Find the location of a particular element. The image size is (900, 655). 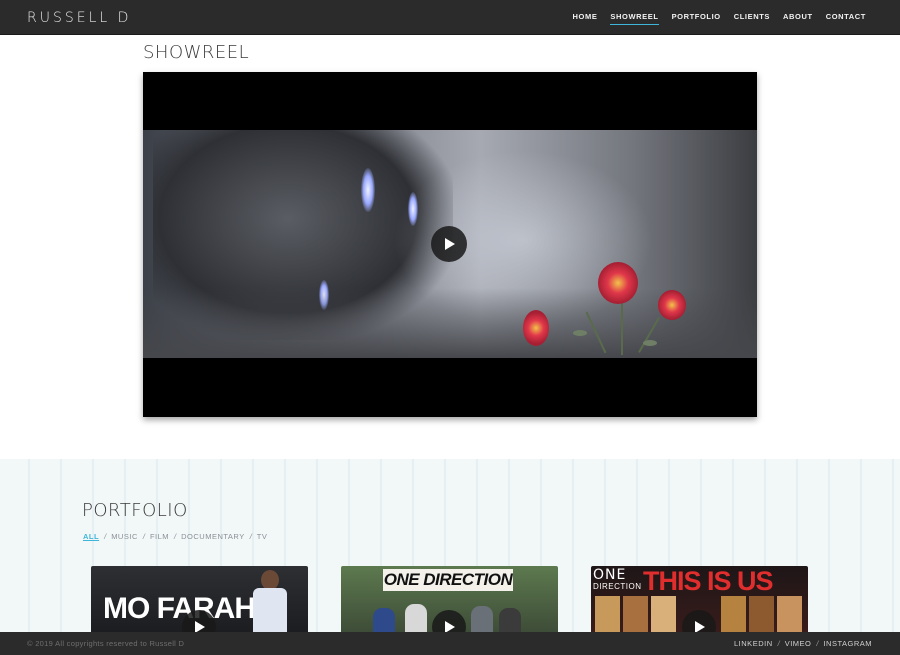

play-icon is located at coordinates (449, 244).